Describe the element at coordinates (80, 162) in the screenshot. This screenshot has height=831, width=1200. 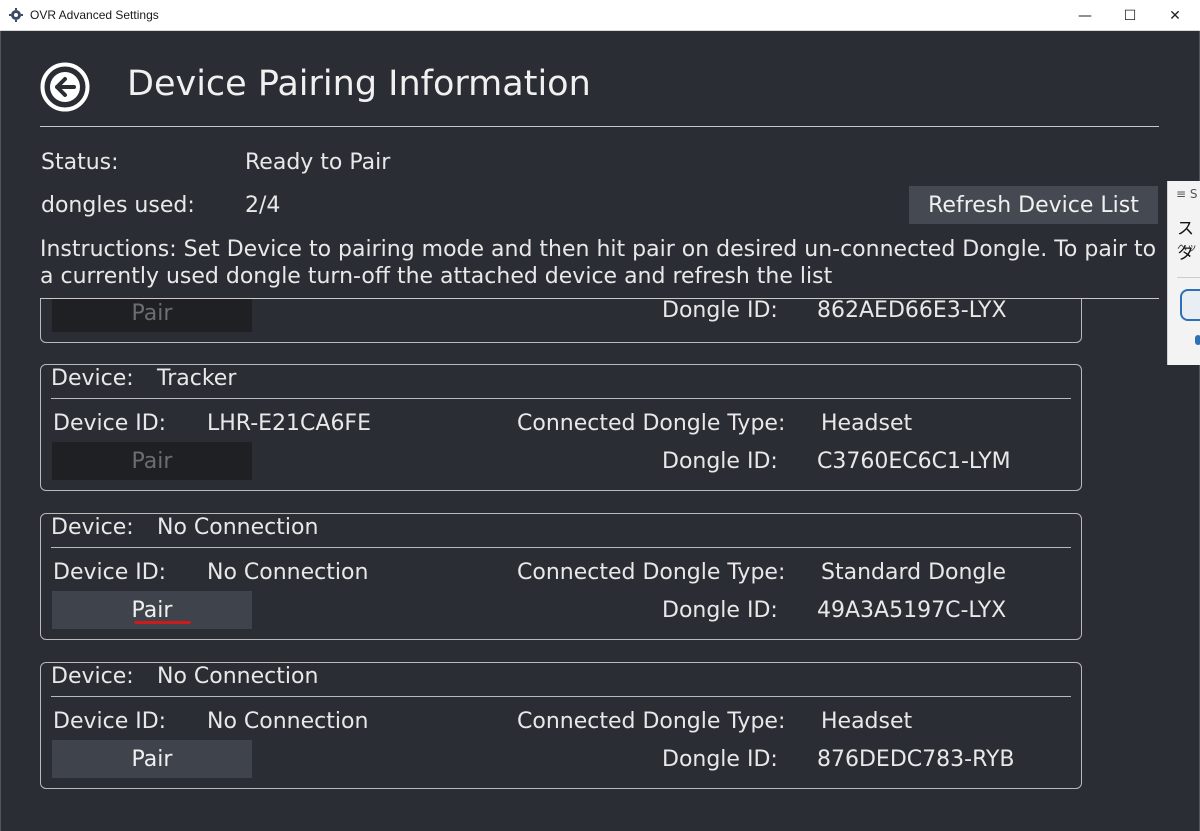
I see `status-label: Status:` at that location.